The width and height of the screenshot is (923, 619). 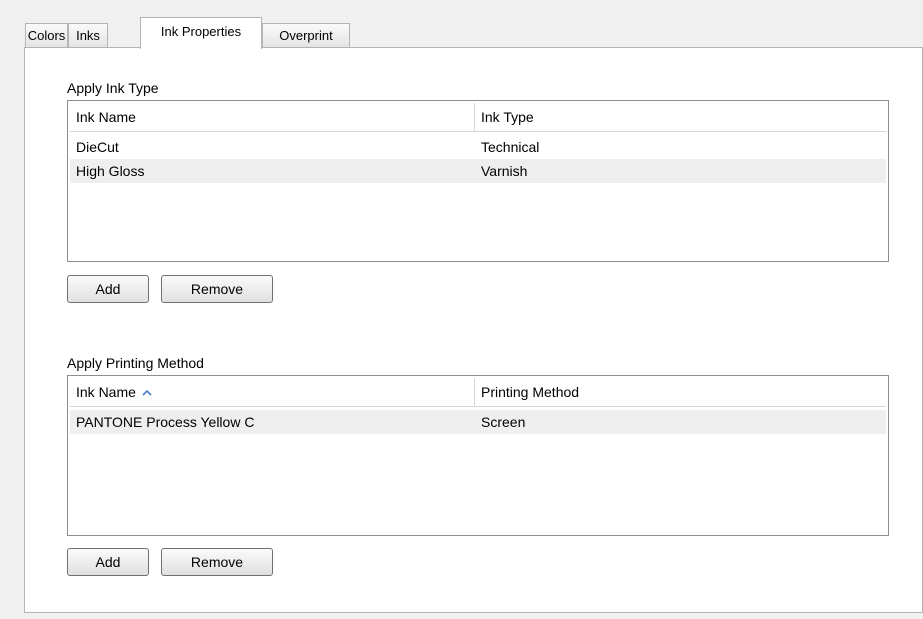 What do you see at coordinates (201, 33) in the screenshot?
I see `tab-ink-properties: Ink Properties` at bounding box center [201, 33].